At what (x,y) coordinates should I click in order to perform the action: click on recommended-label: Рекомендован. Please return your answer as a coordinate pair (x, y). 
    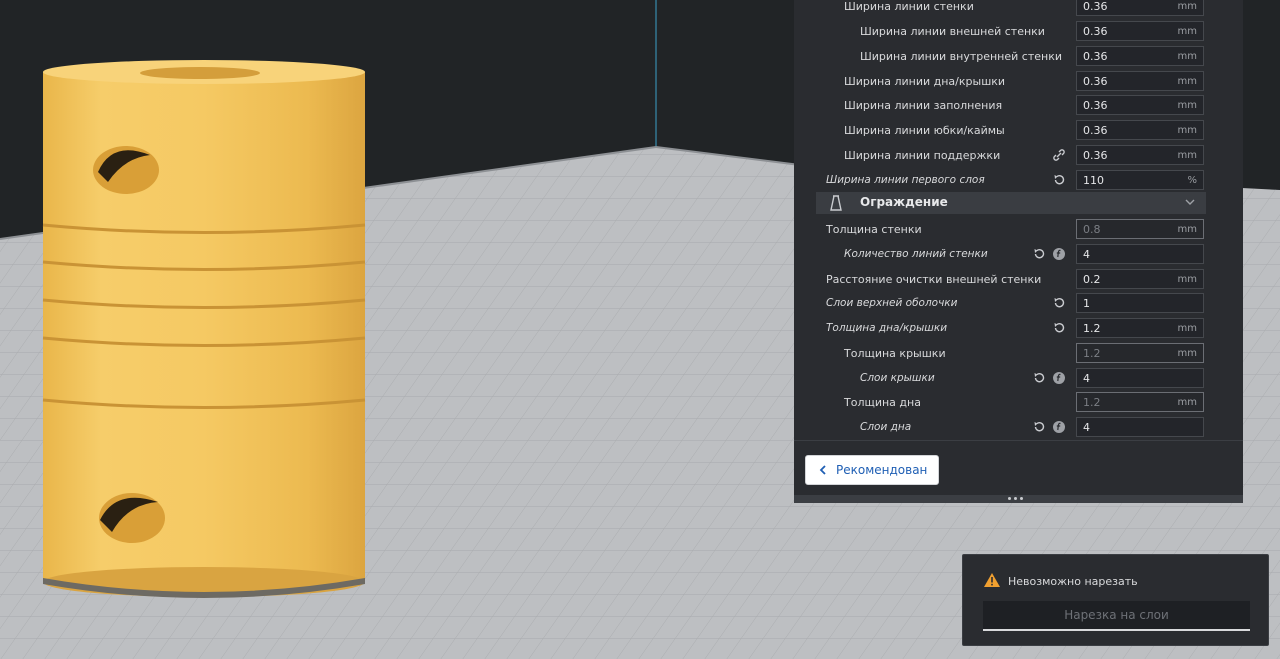
    Looking at the image, I should click on (882, 470).